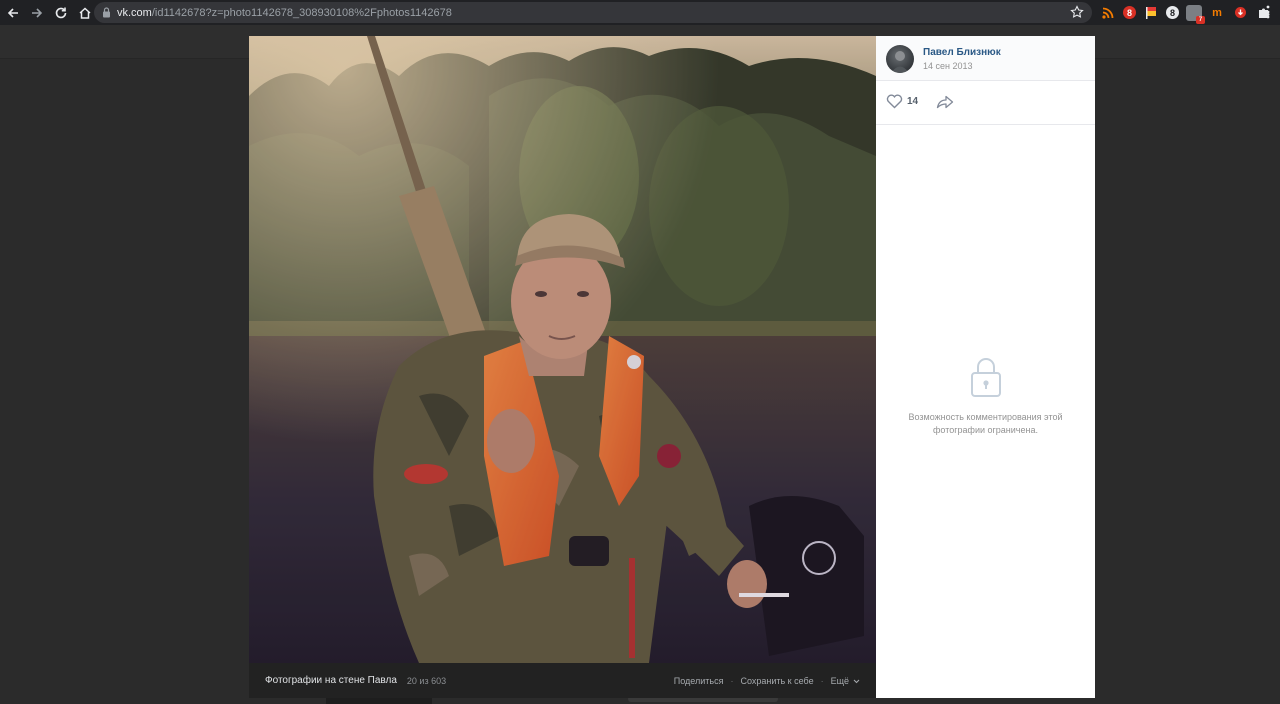 The height and width of the screenshot is (704, 1280). I want to click on star-icon, so click(1077, 14).